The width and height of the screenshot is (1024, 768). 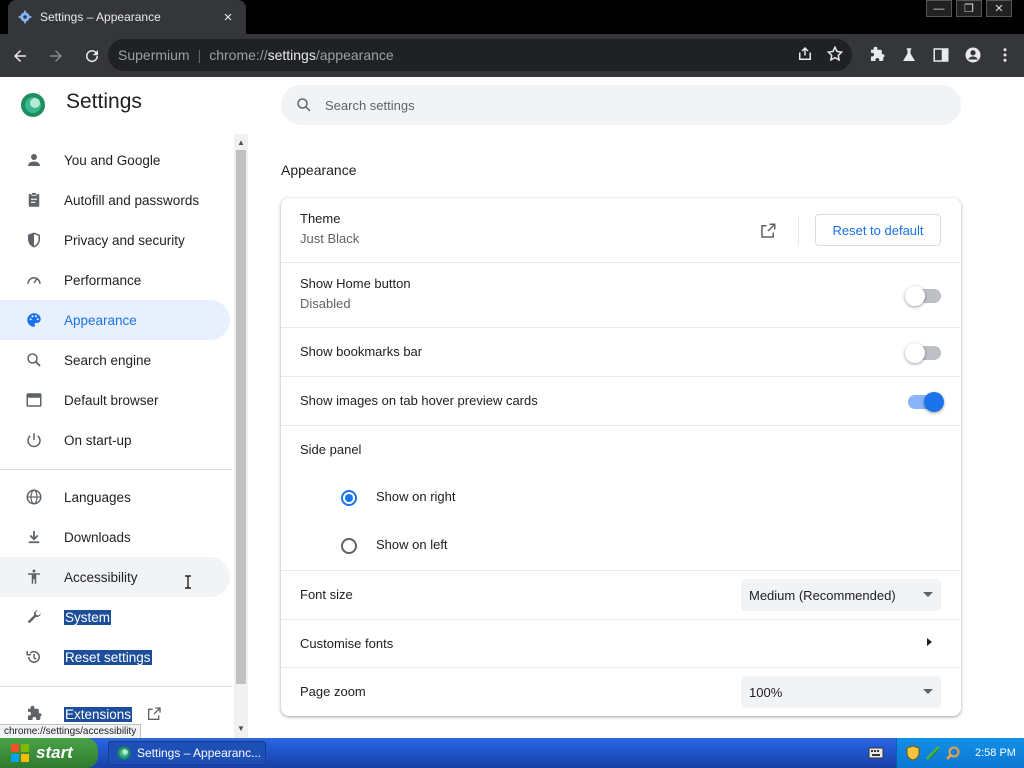 I want to click on tab-settings-appearance: Settings – Appearance ×, so click(x=127, y=17).